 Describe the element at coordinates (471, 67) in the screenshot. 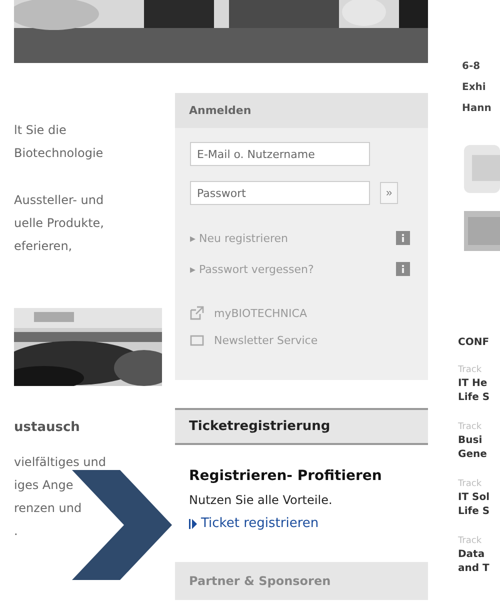

I see `text-line: 6-8` at that location.